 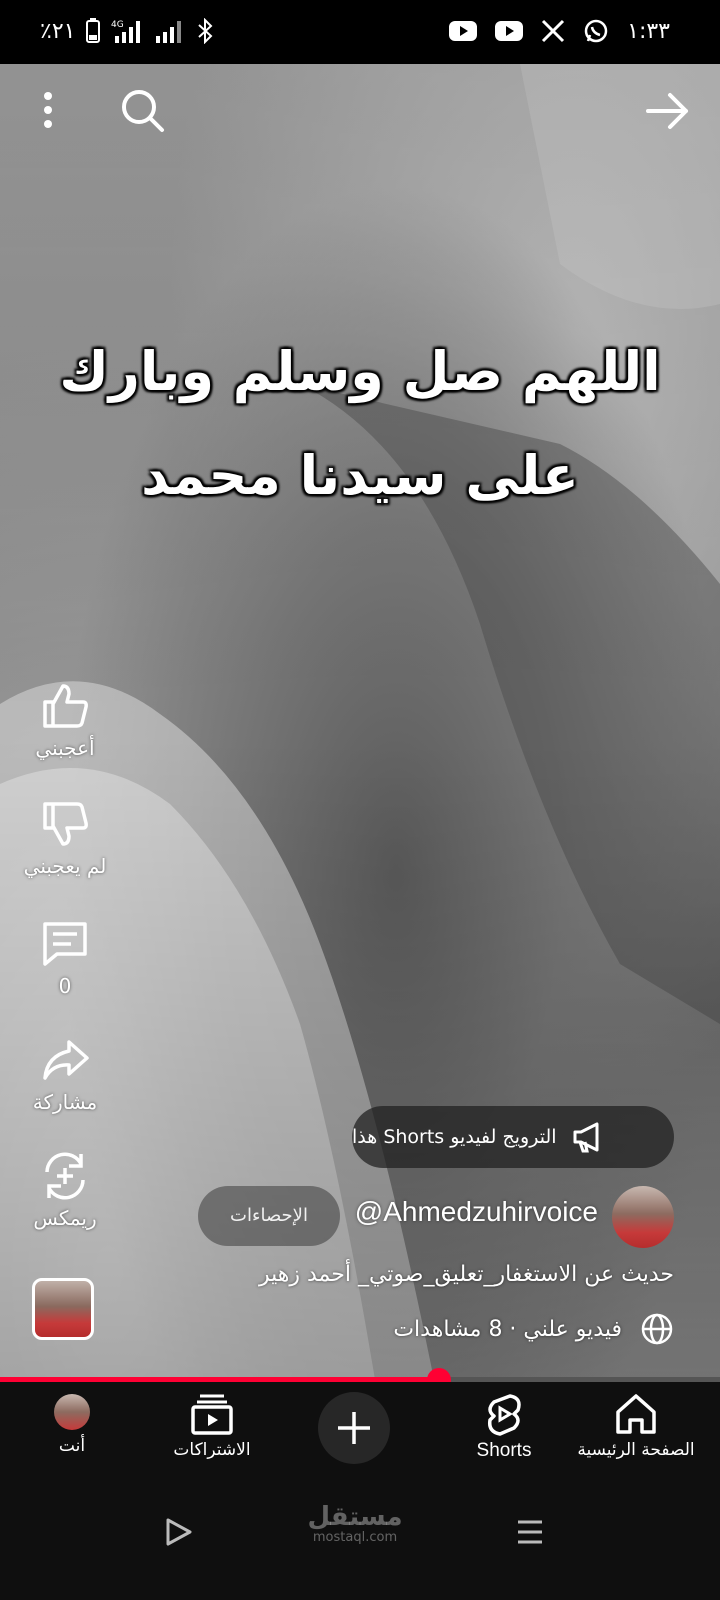 I want to click on sound-thumbnail, so click(x=63, y=1309).